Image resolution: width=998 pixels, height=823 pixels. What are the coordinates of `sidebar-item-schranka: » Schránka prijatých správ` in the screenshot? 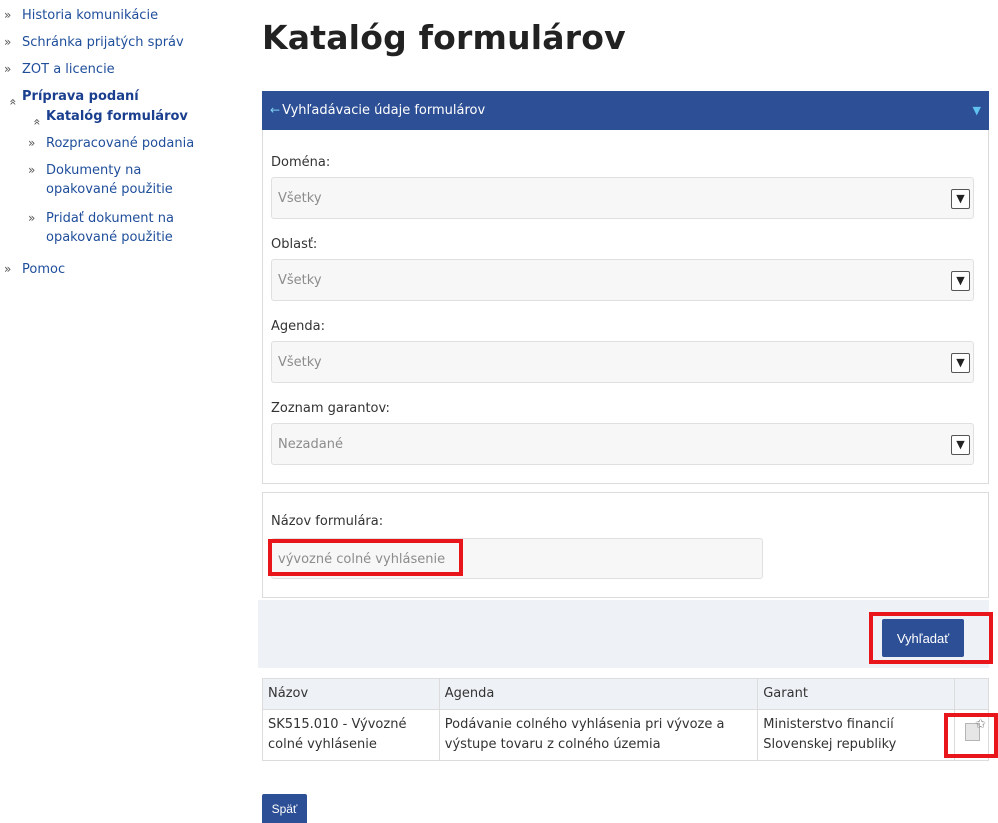 It's located at (94, 42).